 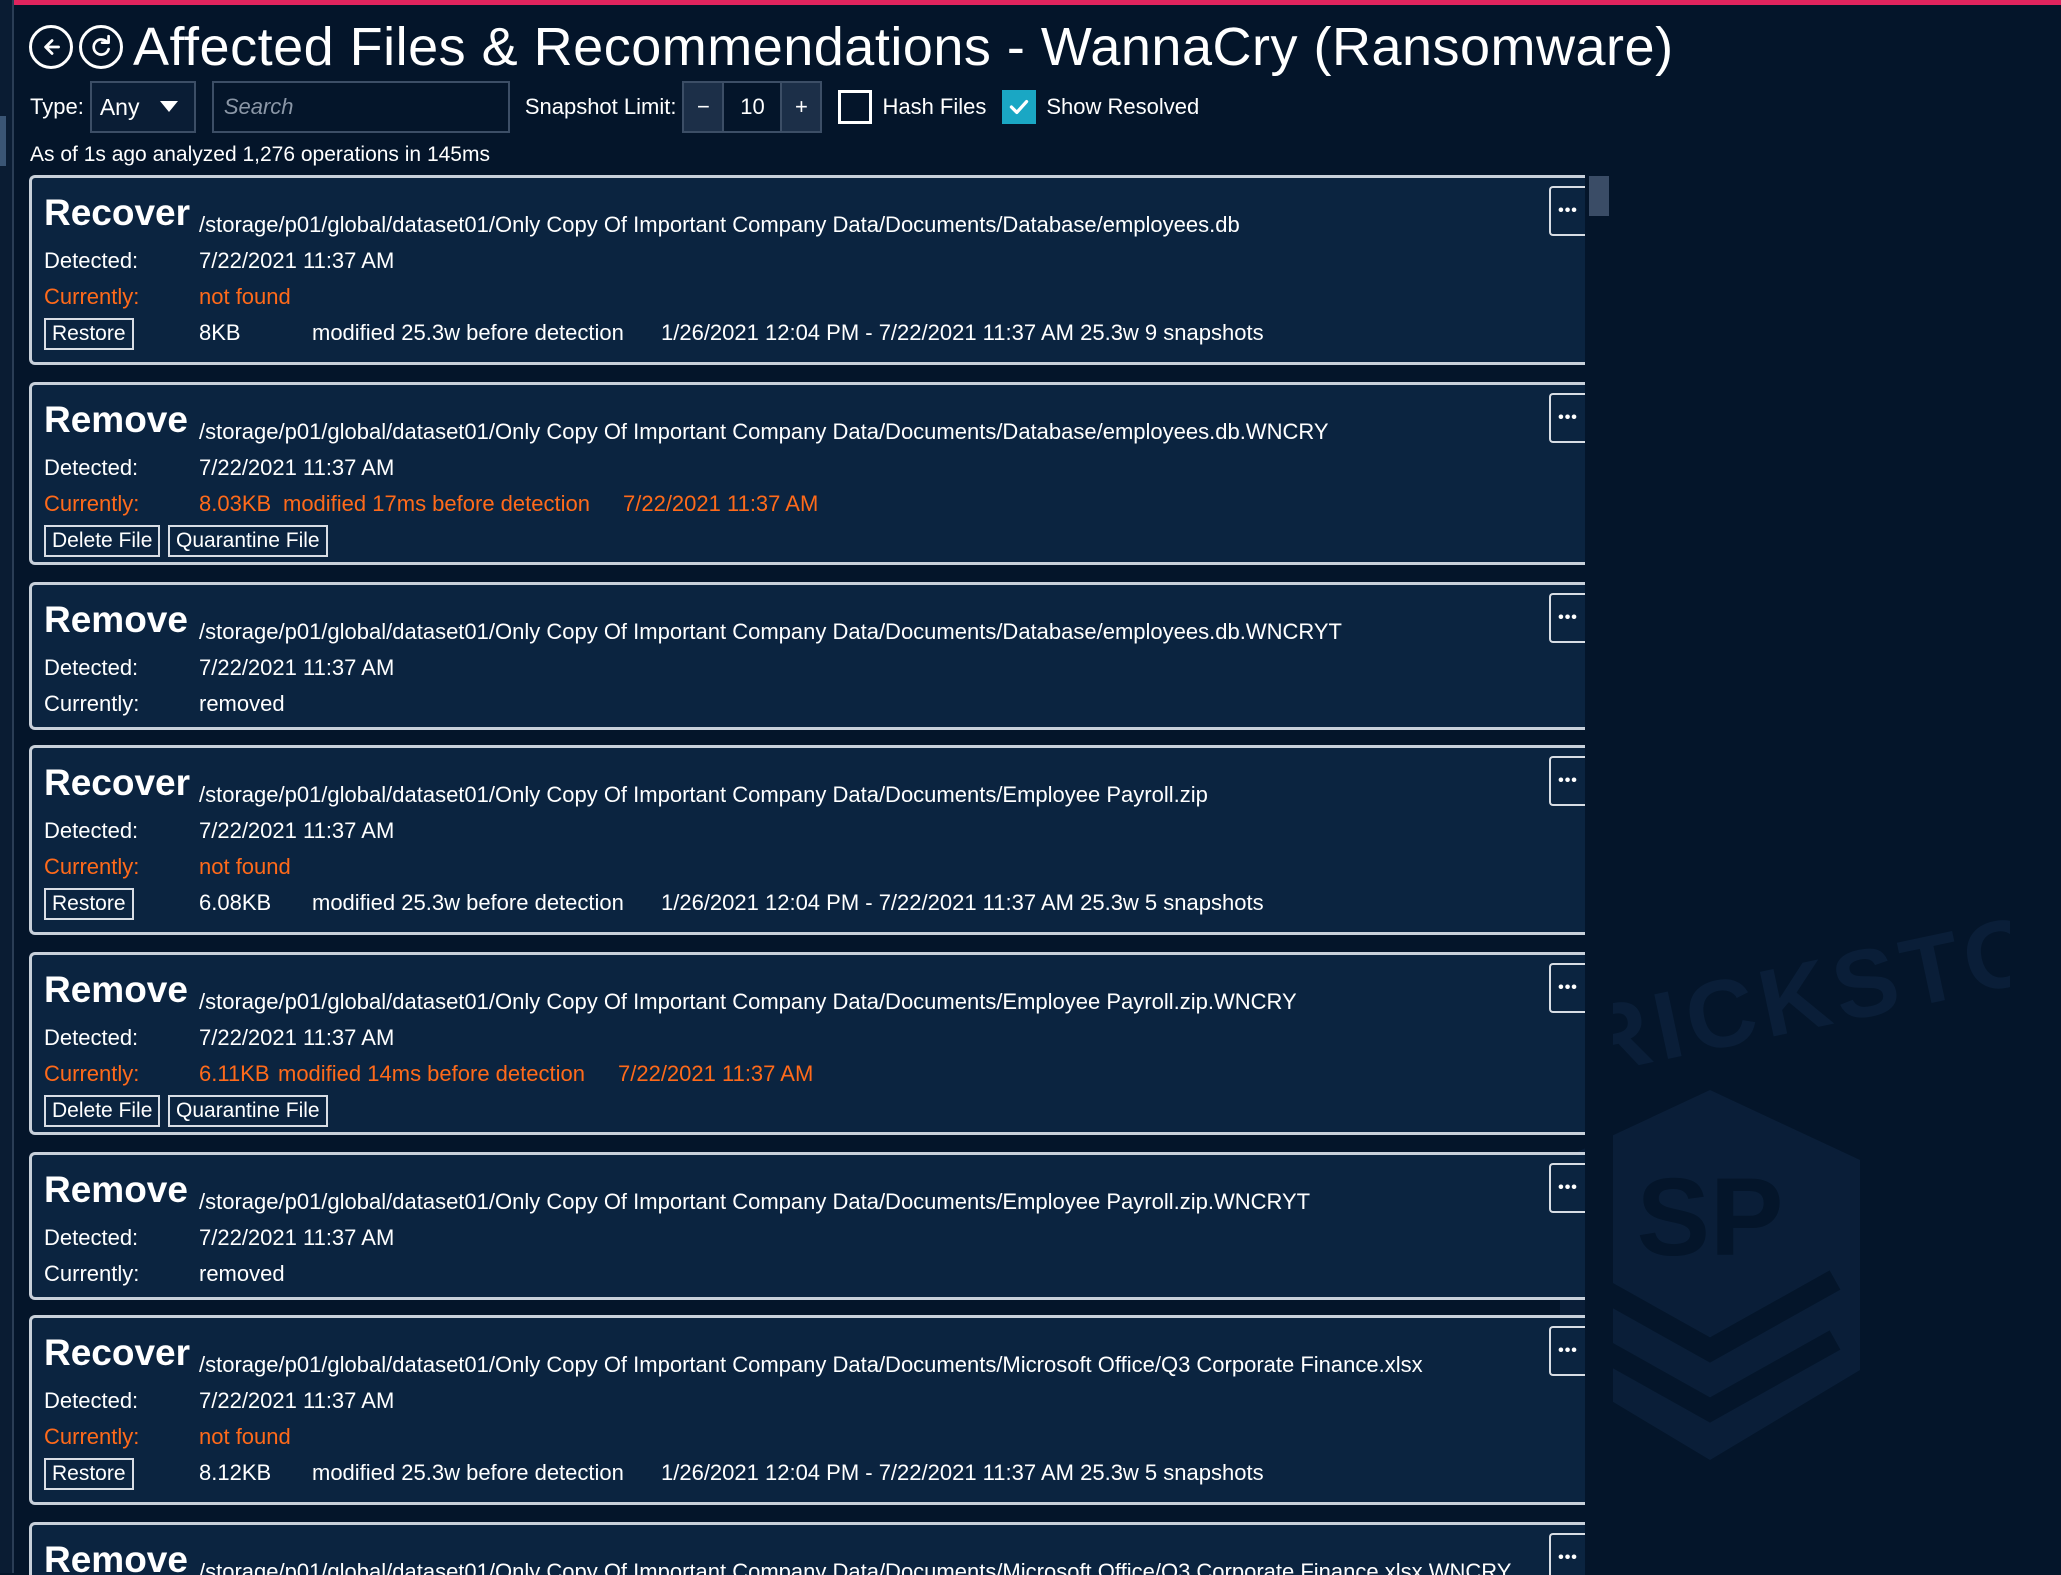 What do you see at coordinates (117, 782) in the screenshot?
I see `recommendation-action: Recover` at bounding box center [117, 782].